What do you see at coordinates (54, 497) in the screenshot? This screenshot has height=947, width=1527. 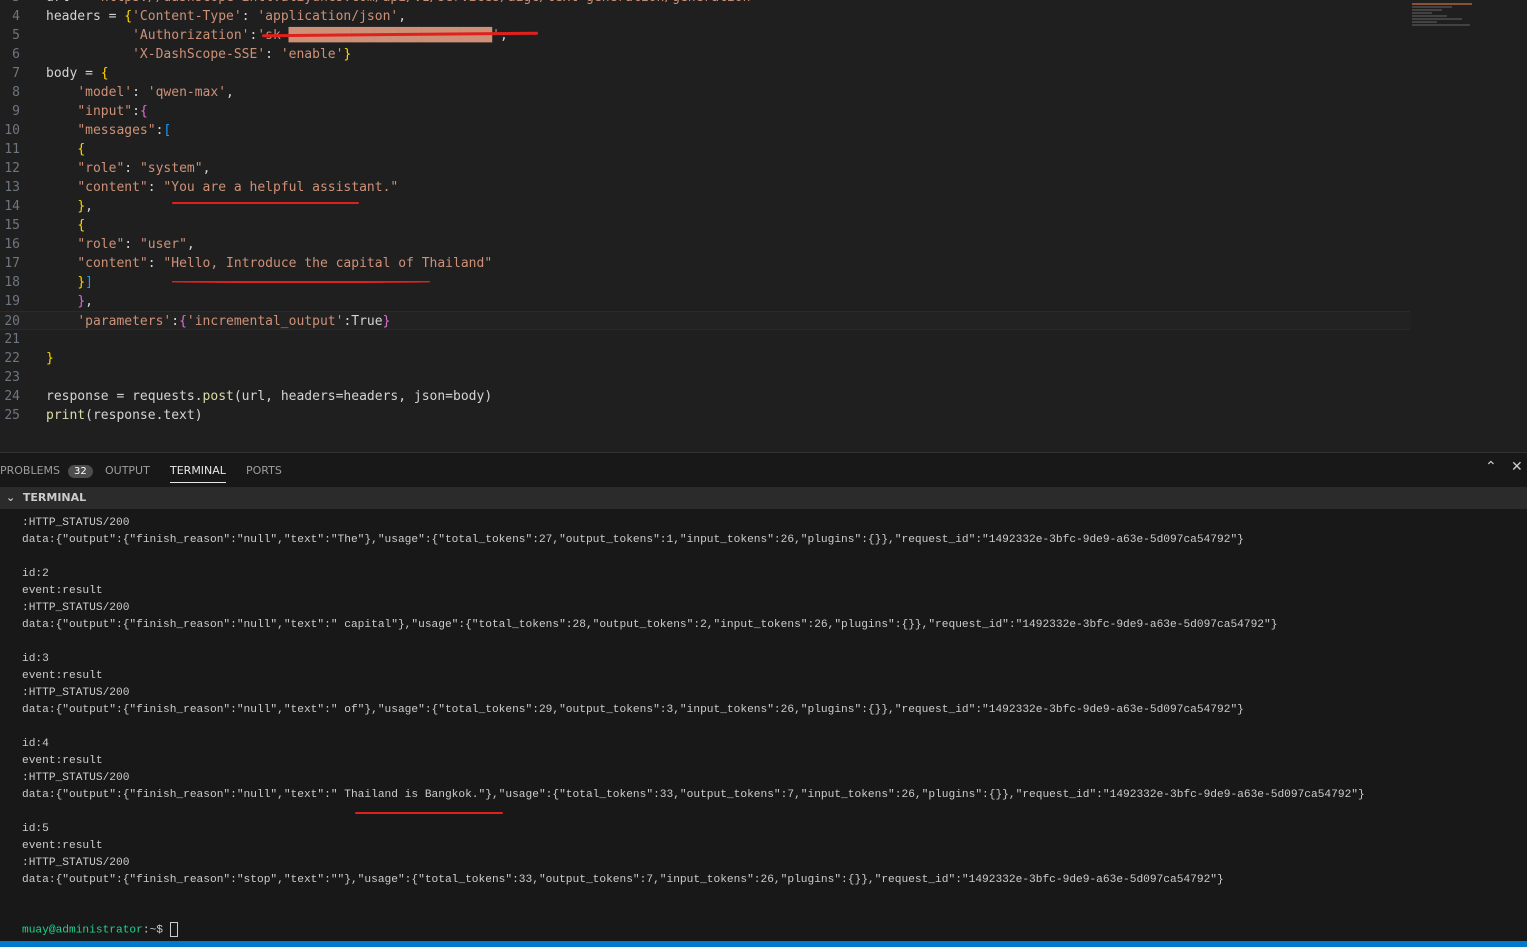 I see `section-title: TERMINAL` at bounding box center [54, 497].